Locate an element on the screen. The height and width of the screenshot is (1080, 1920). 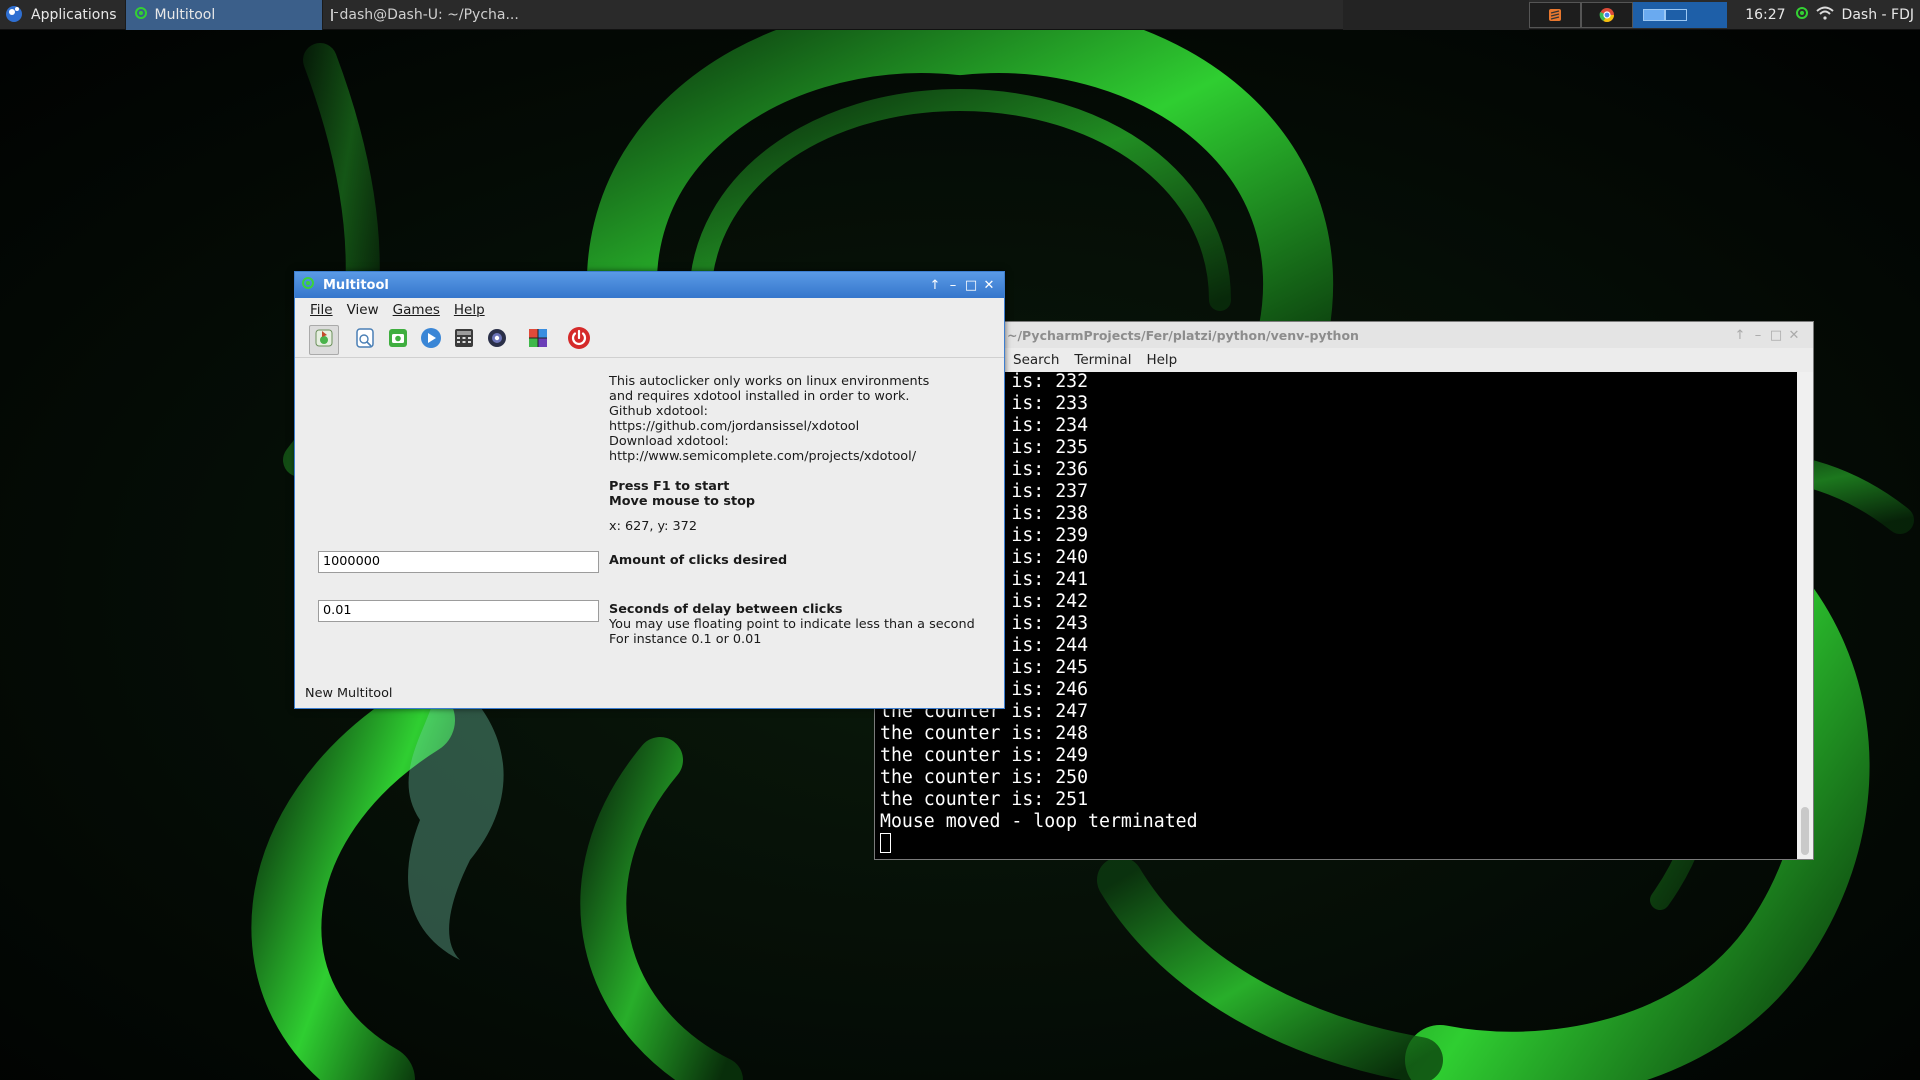
terminal-line: the counter is: 234 is located at coordinates (984, 425).